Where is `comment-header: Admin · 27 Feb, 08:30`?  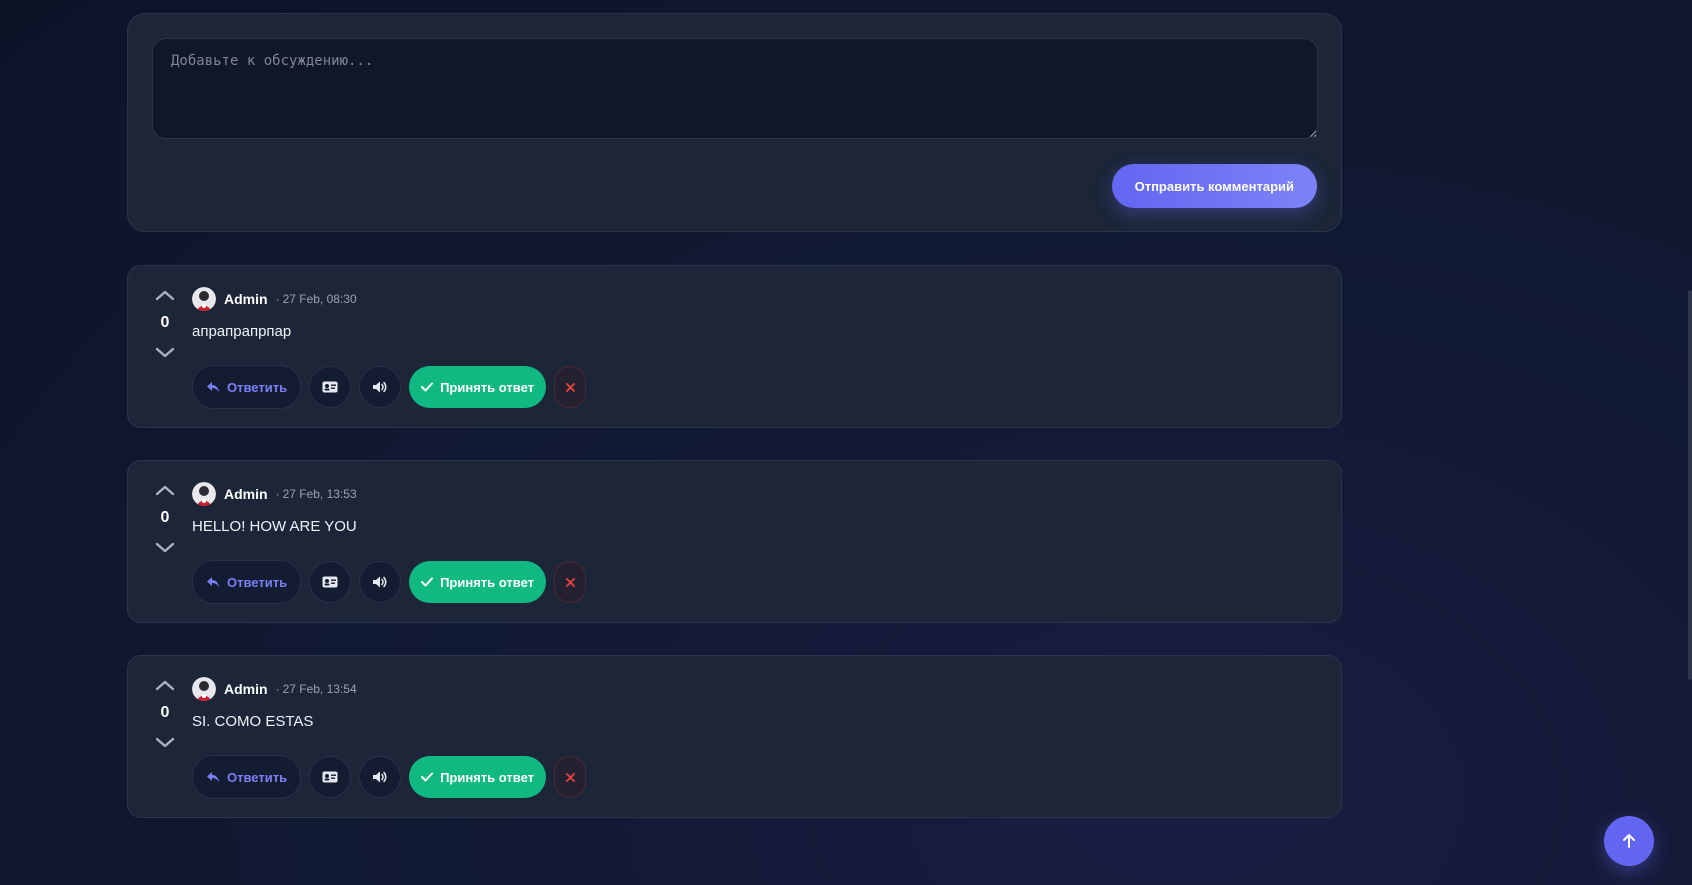 comment-header: Admin · 27 Feb, 08:30 is located at coordinates (274, 299).